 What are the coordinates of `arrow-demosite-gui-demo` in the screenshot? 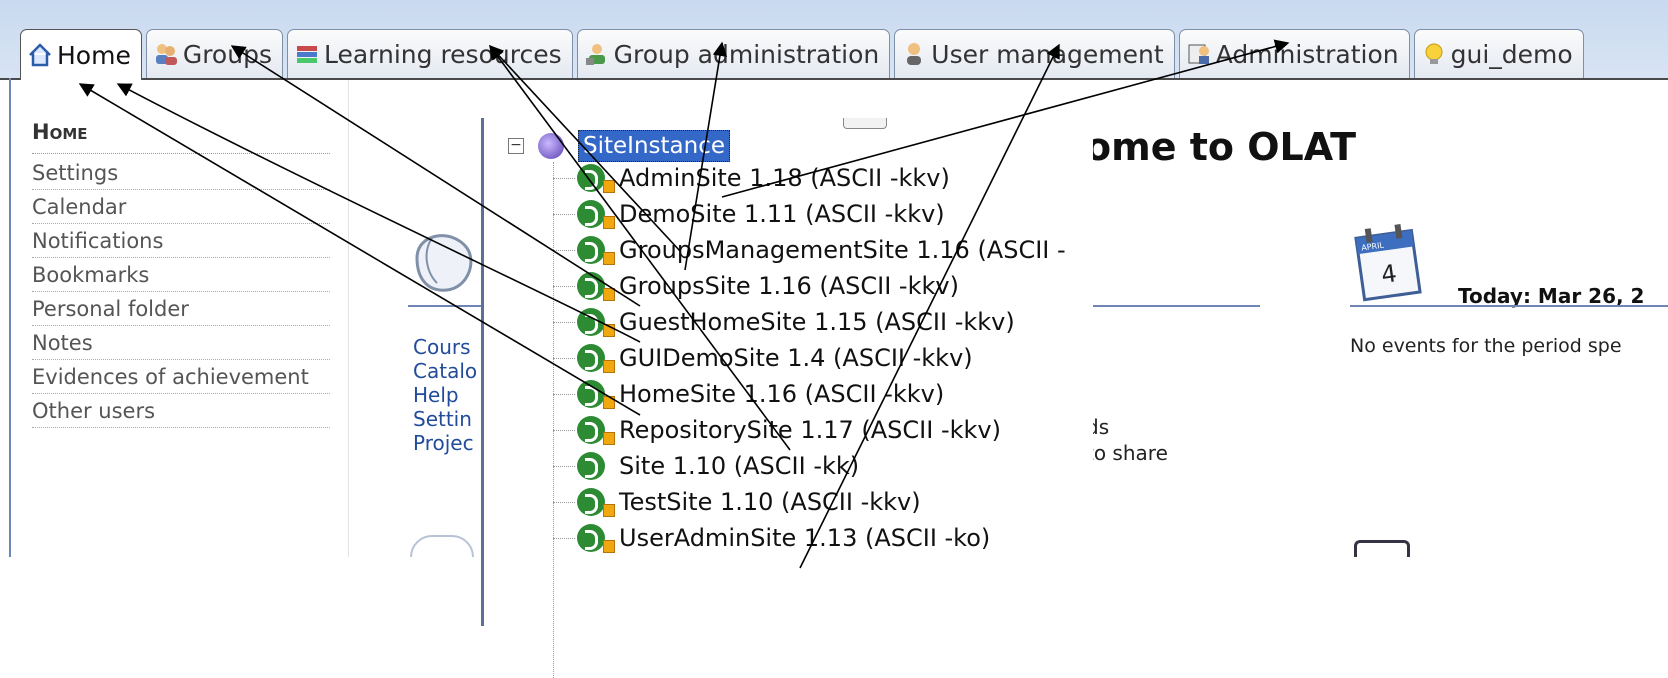 It's located at (585, 148).